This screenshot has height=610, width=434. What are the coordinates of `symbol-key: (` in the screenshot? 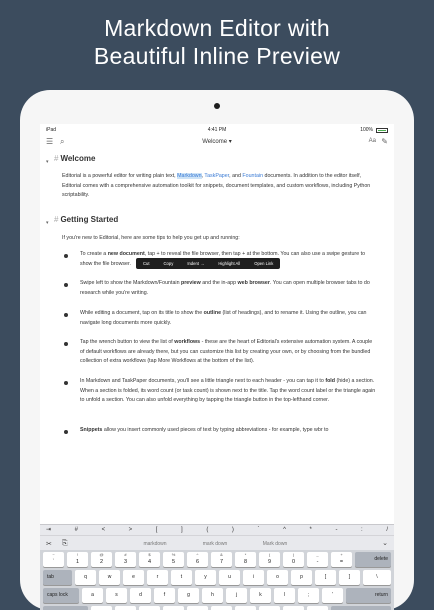 It's located at (207, 530).